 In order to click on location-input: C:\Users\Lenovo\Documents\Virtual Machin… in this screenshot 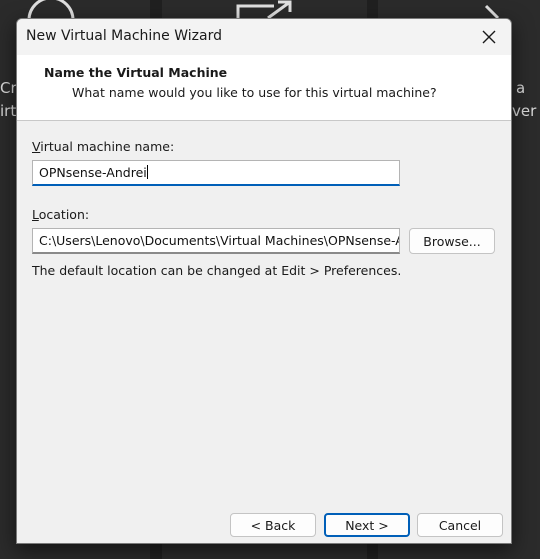, I will do `click(216, 241)`.